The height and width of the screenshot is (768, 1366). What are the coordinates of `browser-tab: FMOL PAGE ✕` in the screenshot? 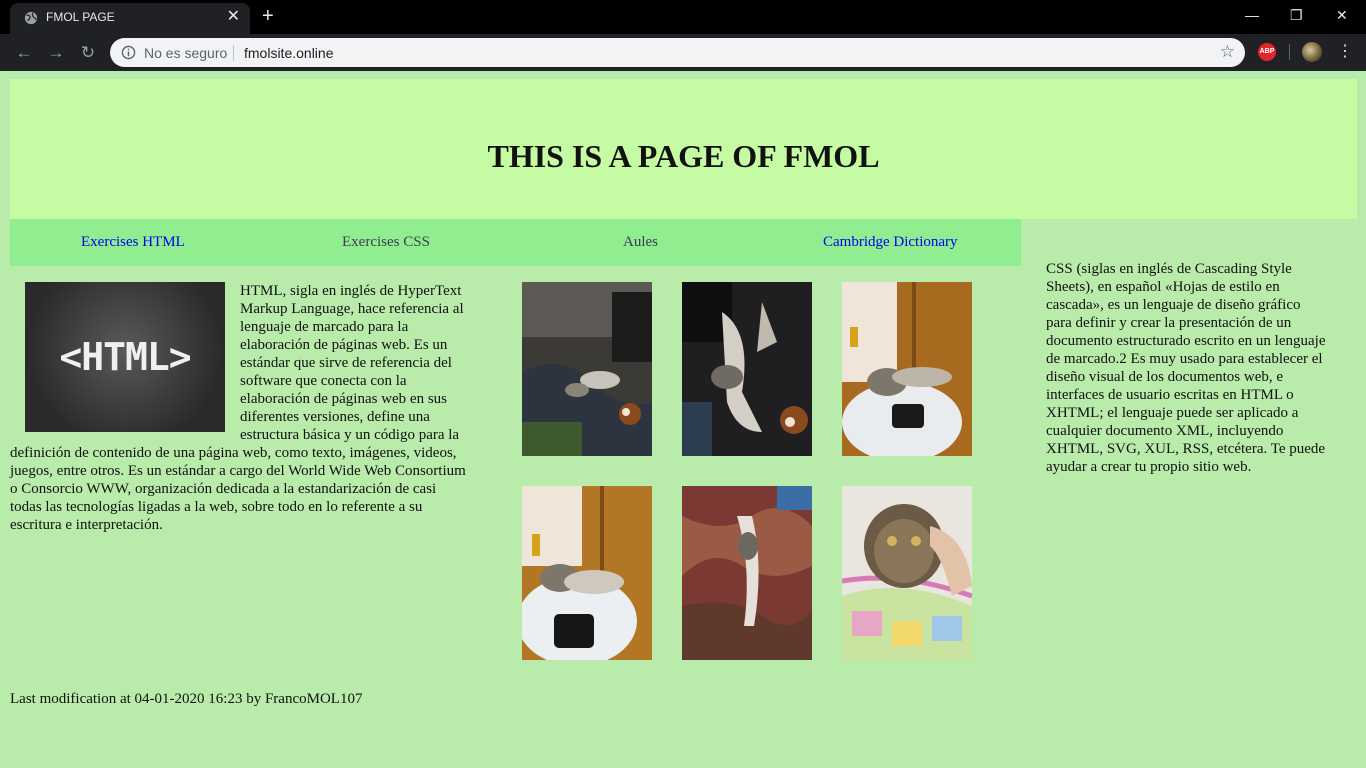 It's located at (130, 18).